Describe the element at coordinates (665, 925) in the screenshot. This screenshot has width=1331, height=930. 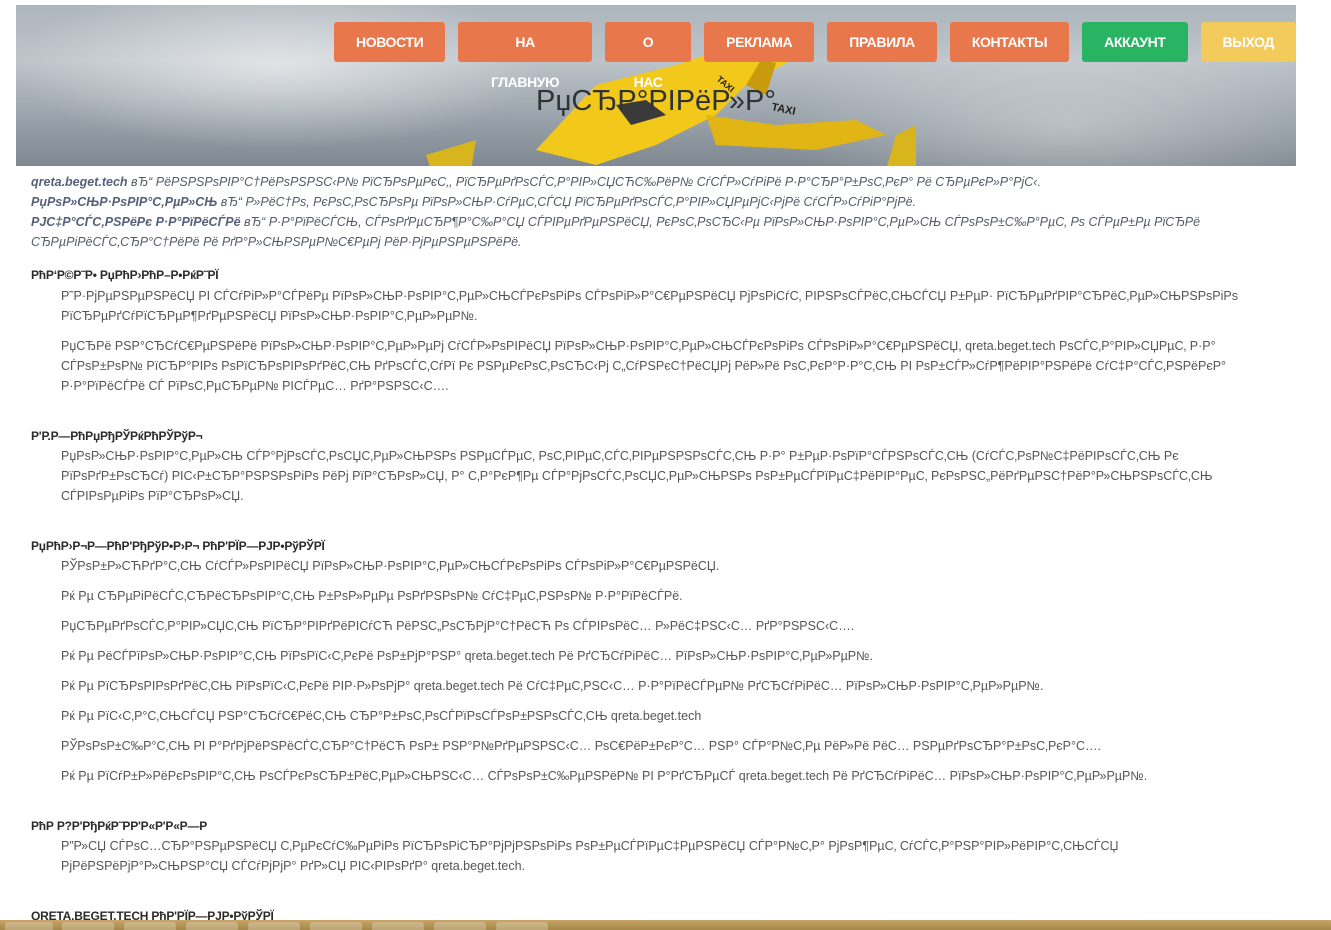
I see `os-taskbar` at that location.